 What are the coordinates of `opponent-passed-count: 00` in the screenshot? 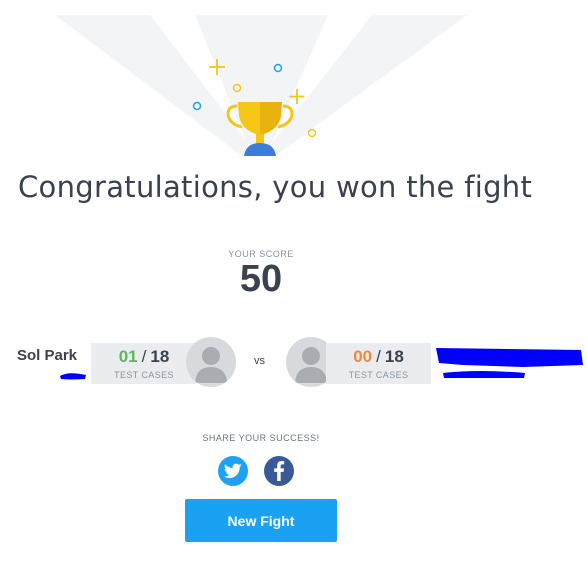 It's located at (363, 356).